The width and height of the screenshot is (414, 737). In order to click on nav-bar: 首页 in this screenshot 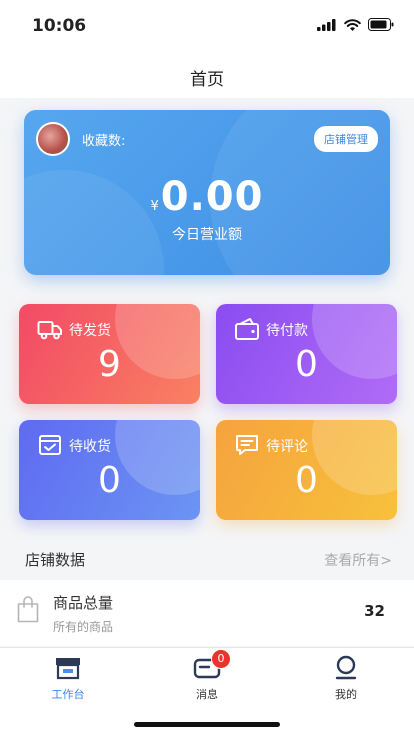, I will do `click(207, 73)`.